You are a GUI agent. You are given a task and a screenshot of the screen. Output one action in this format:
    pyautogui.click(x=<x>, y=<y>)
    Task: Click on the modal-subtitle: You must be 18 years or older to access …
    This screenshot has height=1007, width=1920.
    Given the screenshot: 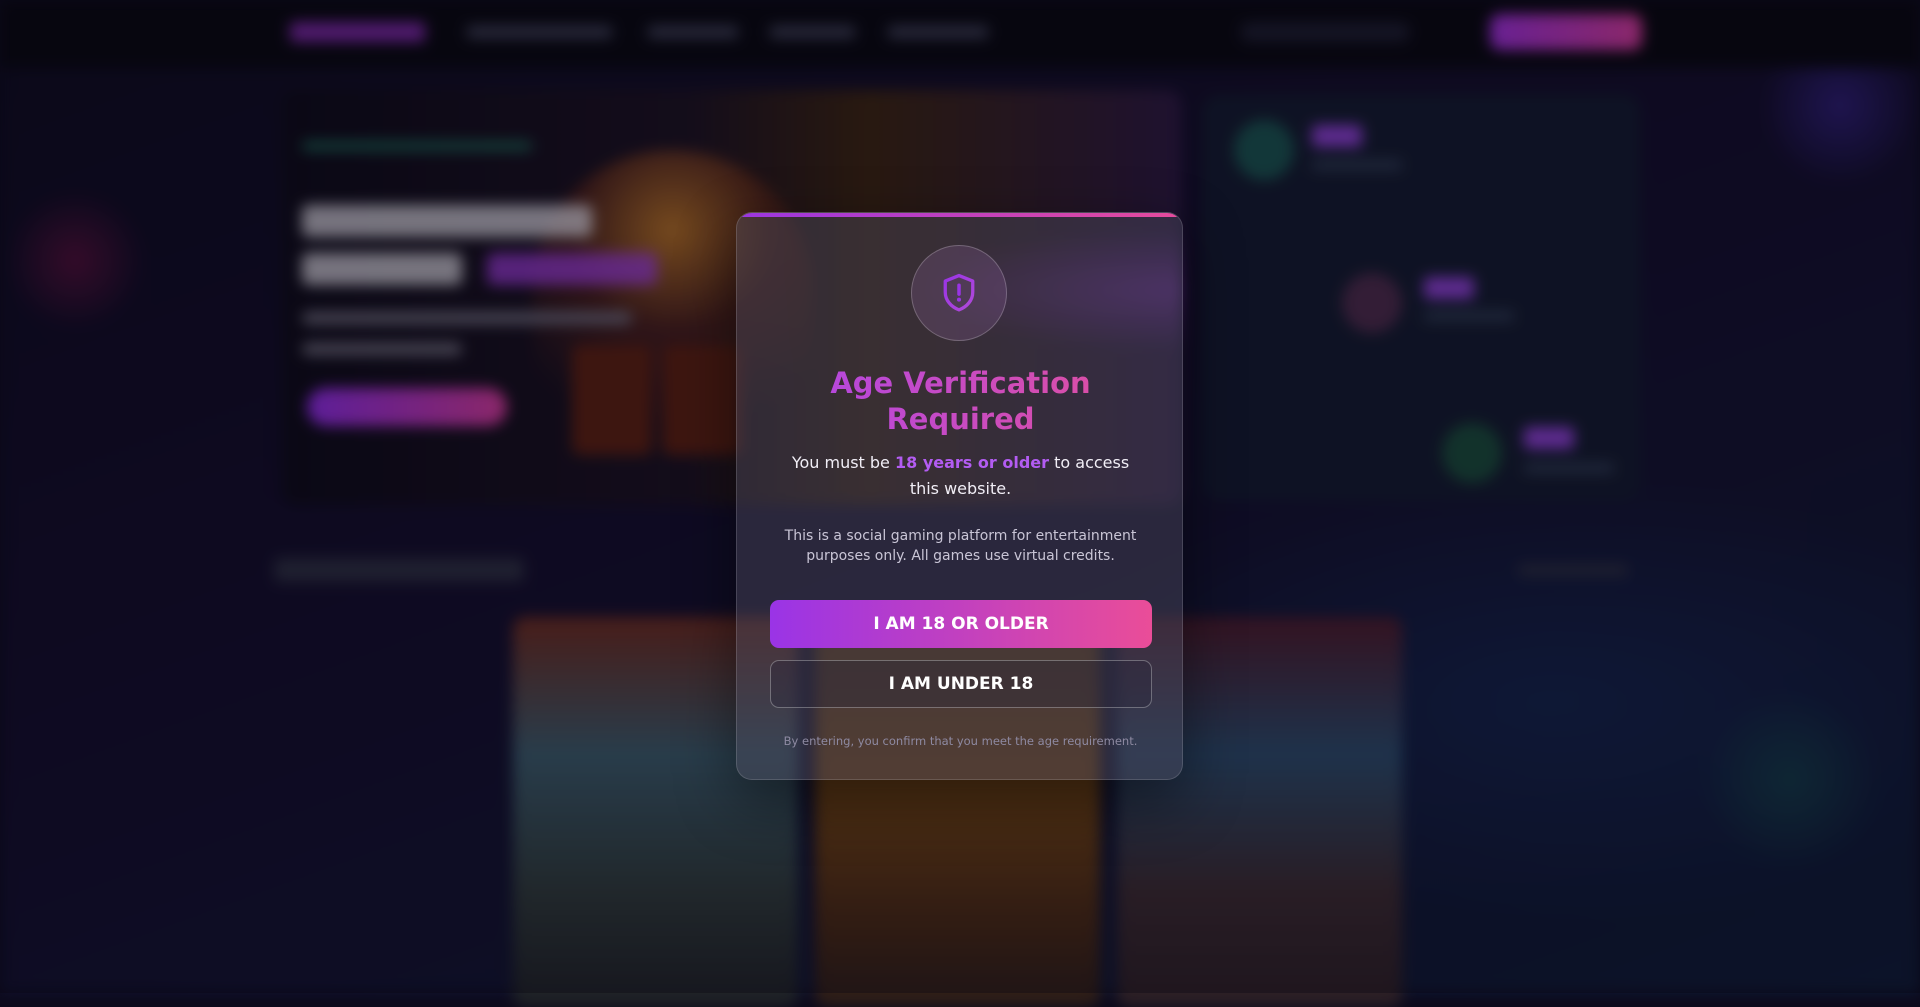 What is the action you would take?
    pyautogui.click(x=960, y=476)
    